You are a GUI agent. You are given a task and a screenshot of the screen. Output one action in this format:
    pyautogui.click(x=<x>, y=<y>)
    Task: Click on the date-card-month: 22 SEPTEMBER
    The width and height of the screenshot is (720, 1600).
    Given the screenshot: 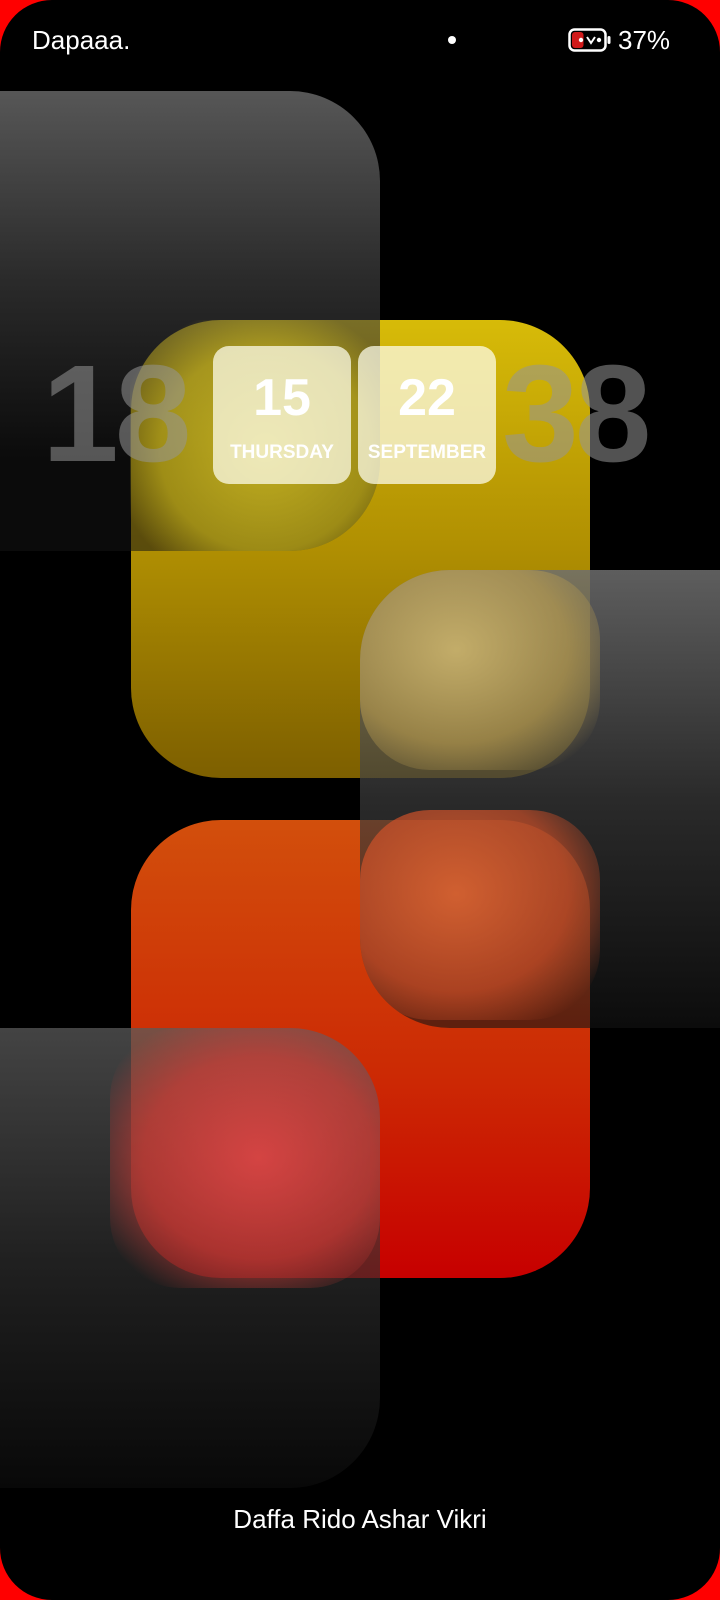 What is the action you would take?
    pyautogui.click(x=427, y=415)
    